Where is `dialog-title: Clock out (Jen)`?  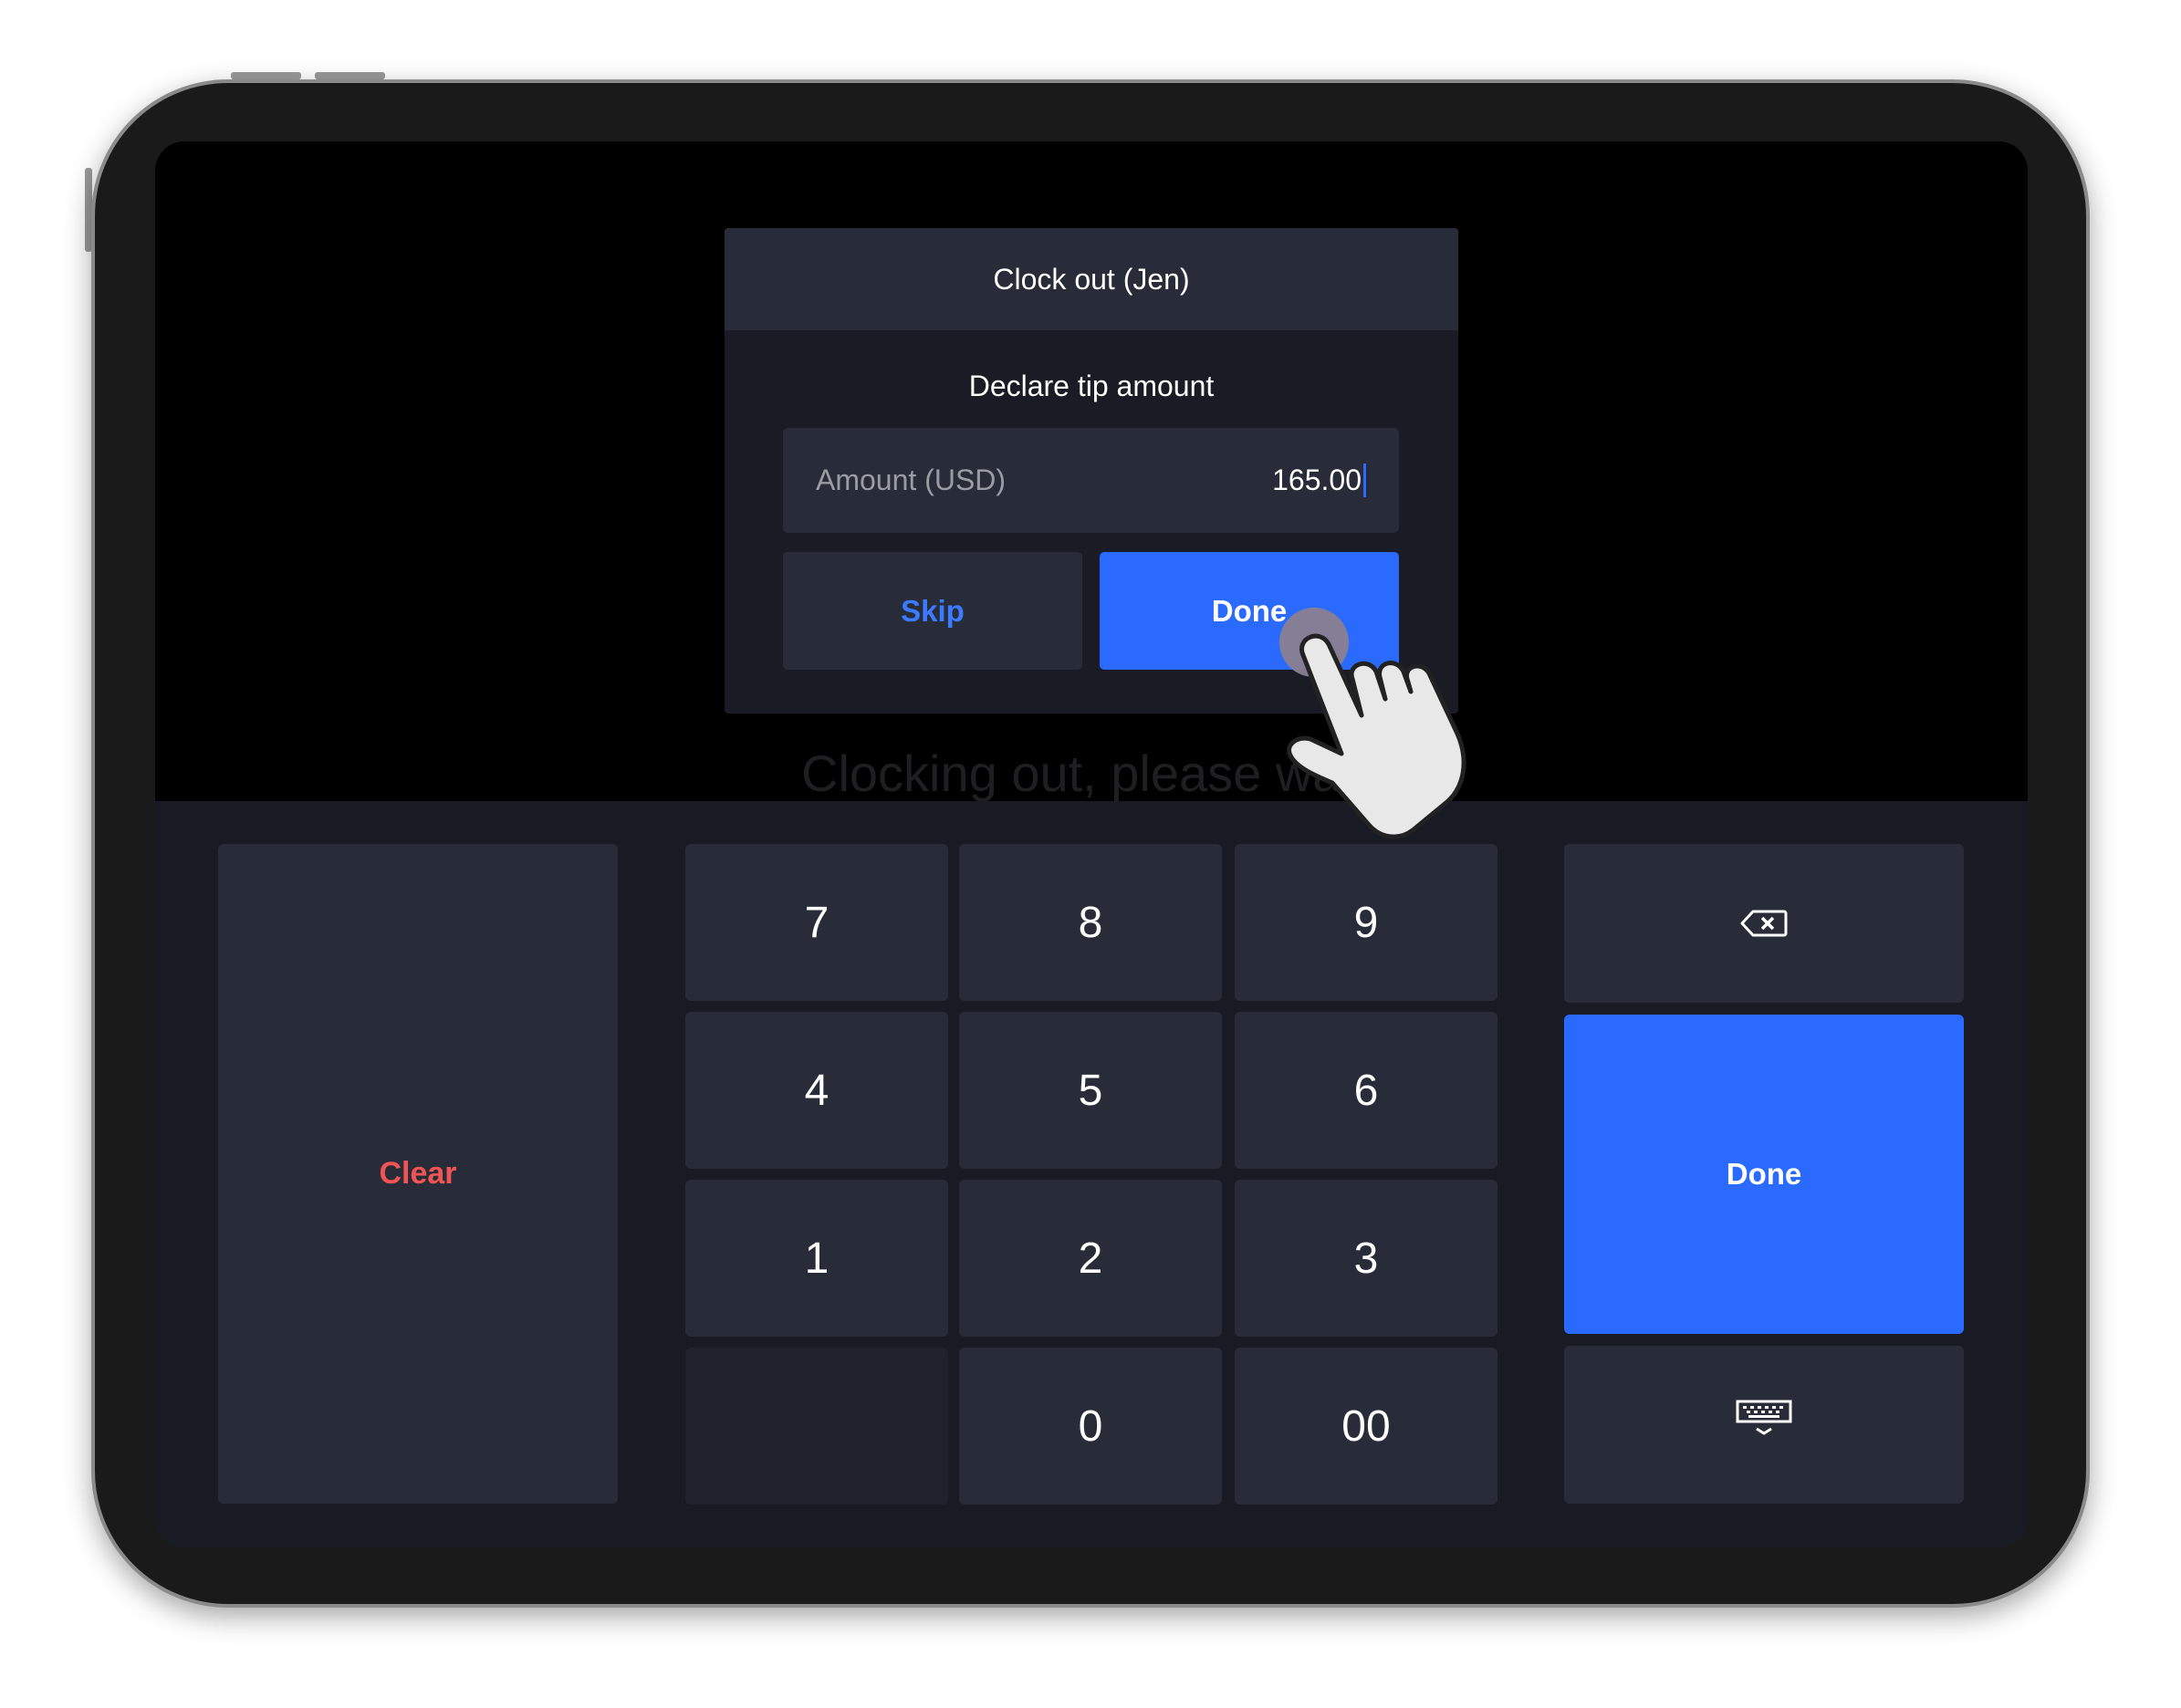 dialog-title: Clock out (Jen) is located at coordinates (1091, 279).